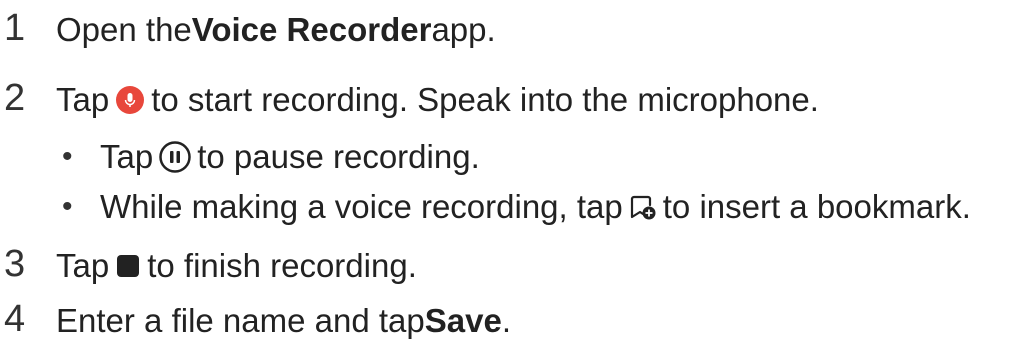  Describe the element at coordinates (816, 206) in the screenshot. I see `bullet-text: to insert a bookmark.` at that location.